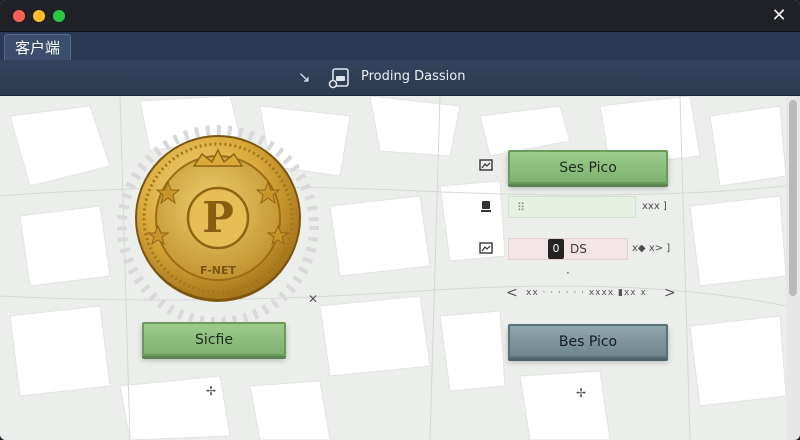 The width and height of the screenshot is (800, 440). Describe the element at coordinates (19, 16) in the screenshot. I see `close-window-button` at that location.